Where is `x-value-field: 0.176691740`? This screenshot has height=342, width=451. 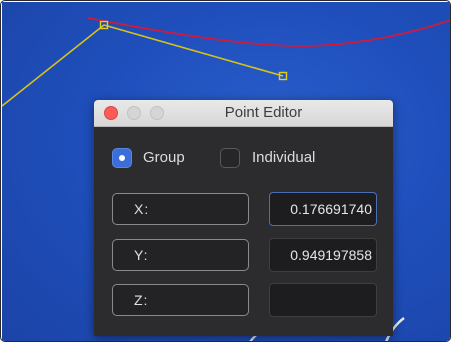
x-value-field: 0.176691740 is located at coordinates (323, 209).